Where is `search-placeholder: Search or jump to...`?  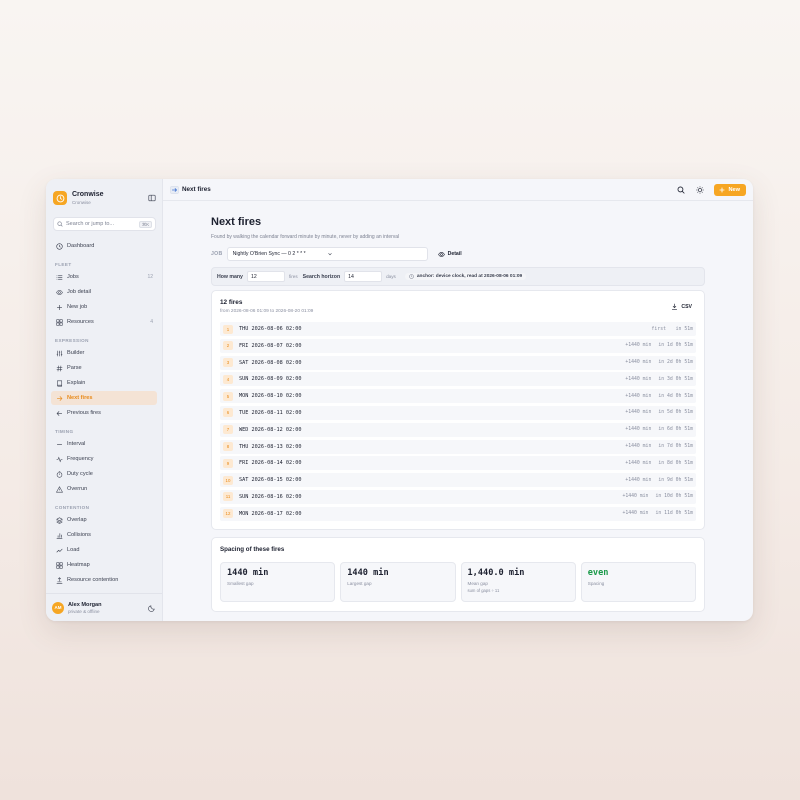
search-placeholder: Search or jump to... is located at coordinates (90, 224).